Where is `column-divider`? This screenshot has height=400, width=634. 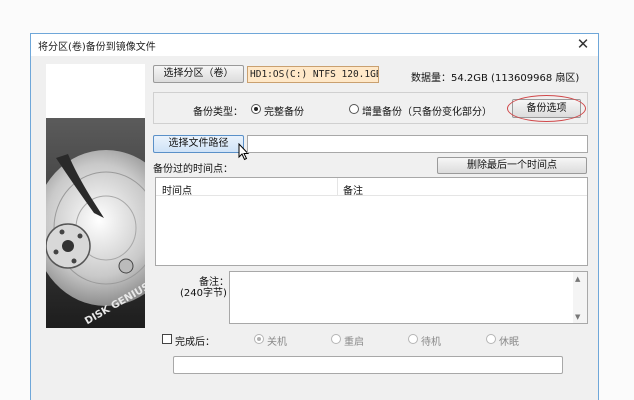
column-divider is located at coordinates (337, 187).